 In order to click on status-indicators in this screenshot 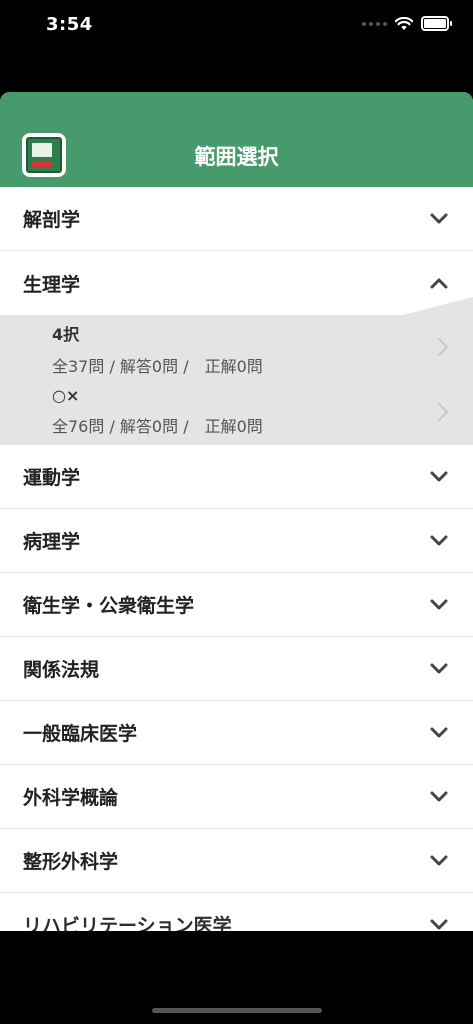, I will do `click(407, 23)`.